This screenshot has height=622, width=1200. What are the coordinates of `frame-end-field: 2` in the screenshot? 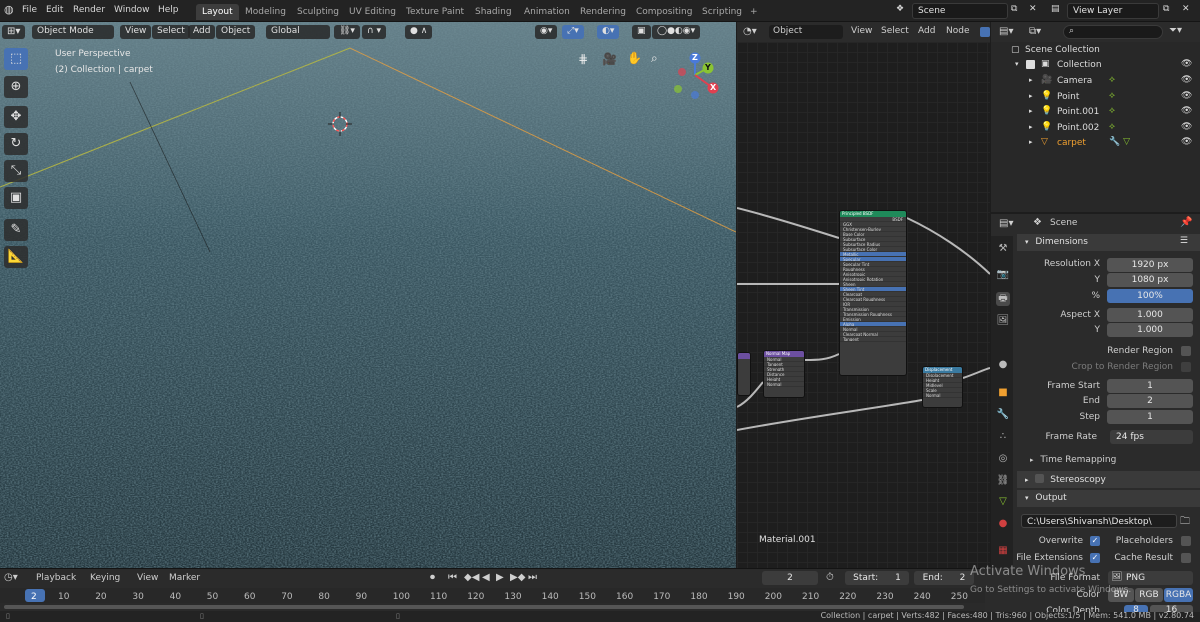 It's located at (1150, 401).